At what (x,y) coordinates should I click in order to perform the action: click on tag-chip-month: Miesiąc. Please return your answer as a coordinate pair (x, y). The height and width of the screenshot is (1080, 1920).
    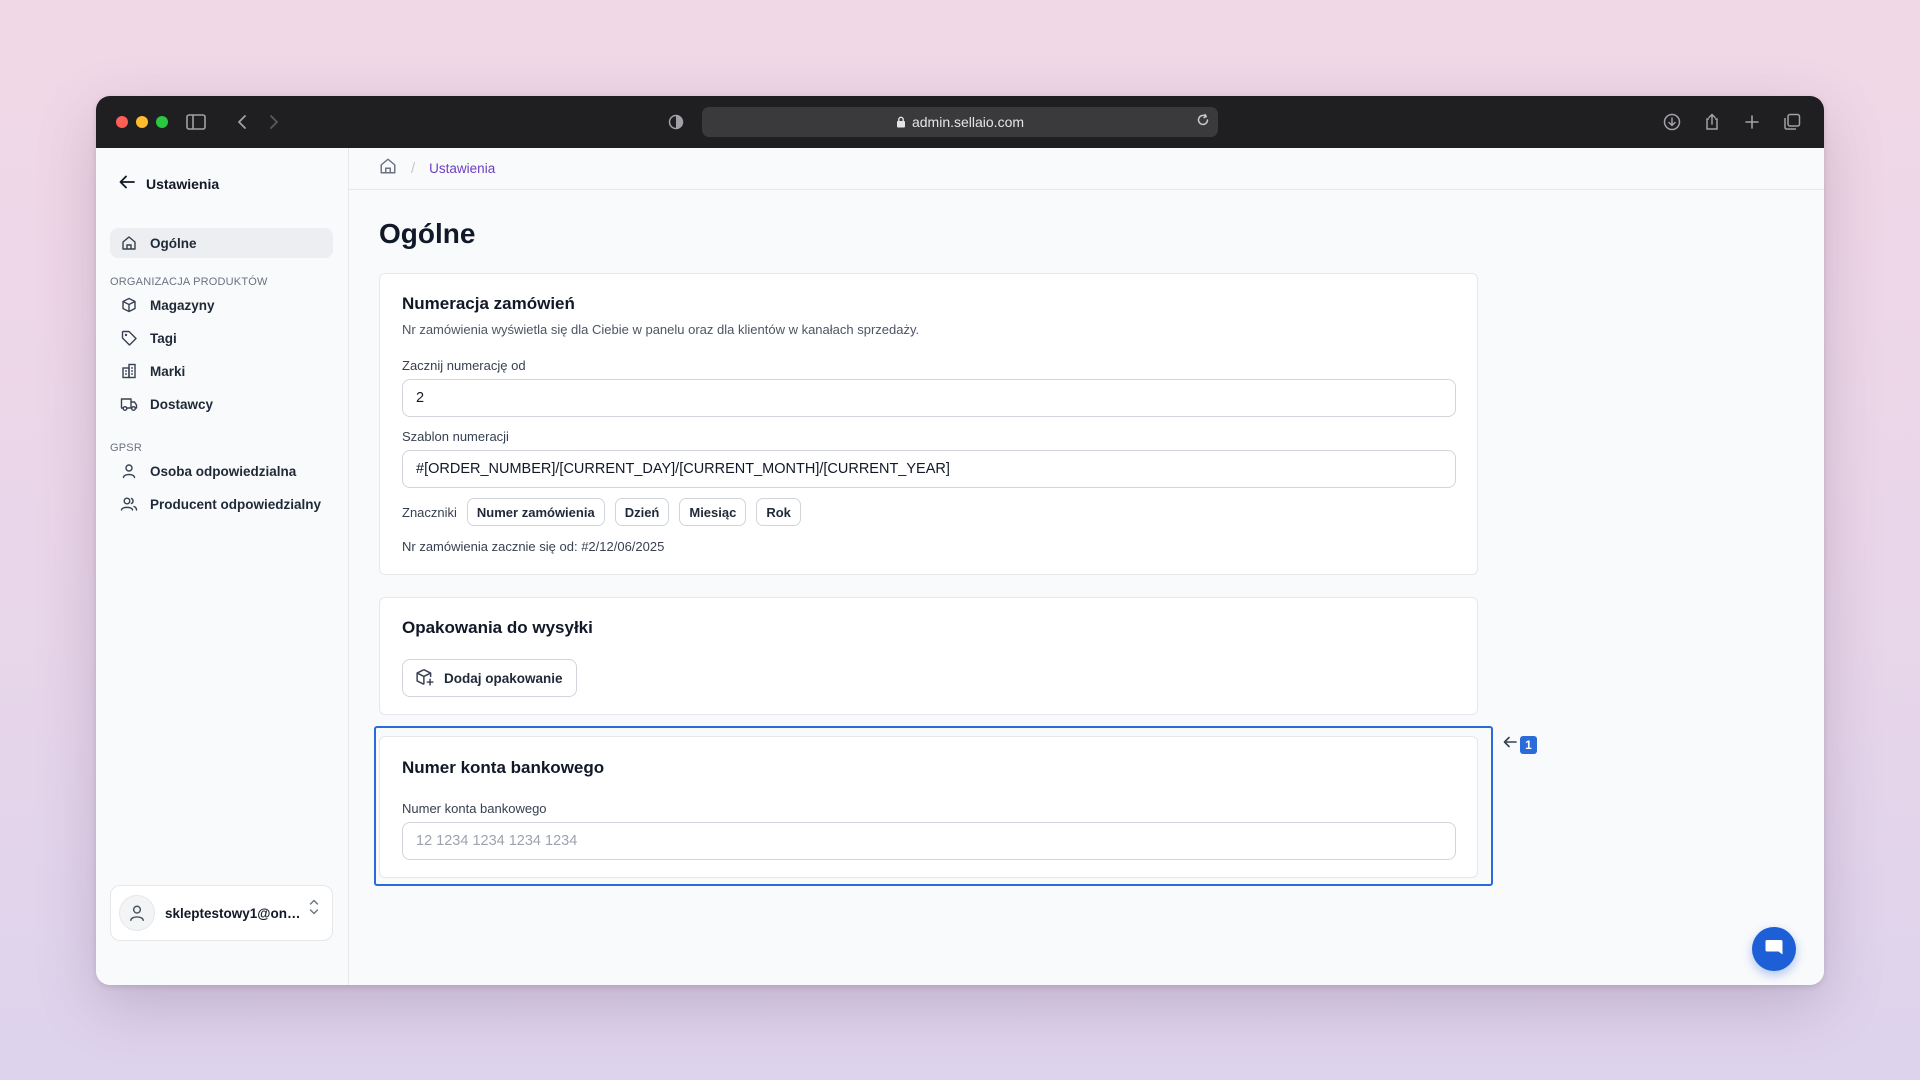
    Looking at the image, I should click on (713, 512).